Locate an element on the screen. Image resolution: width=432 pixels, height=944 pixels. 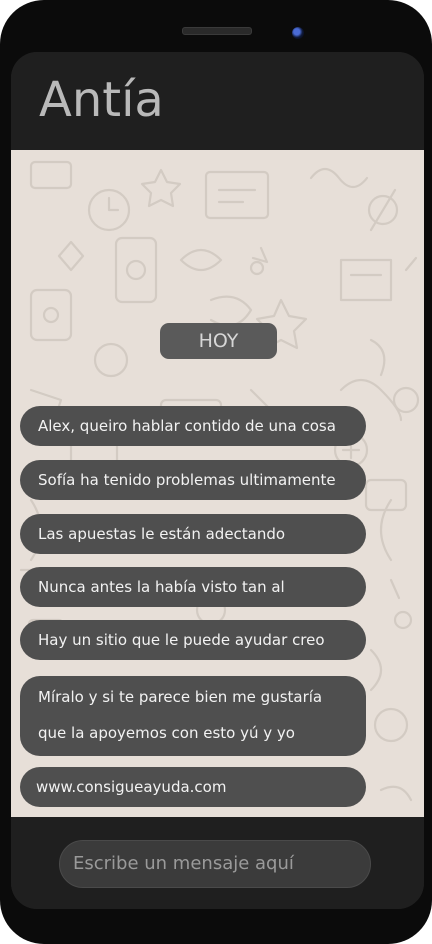
message-bubble: Hay un sitio que le puede ayudar creo is located at coordinates (193, 640).